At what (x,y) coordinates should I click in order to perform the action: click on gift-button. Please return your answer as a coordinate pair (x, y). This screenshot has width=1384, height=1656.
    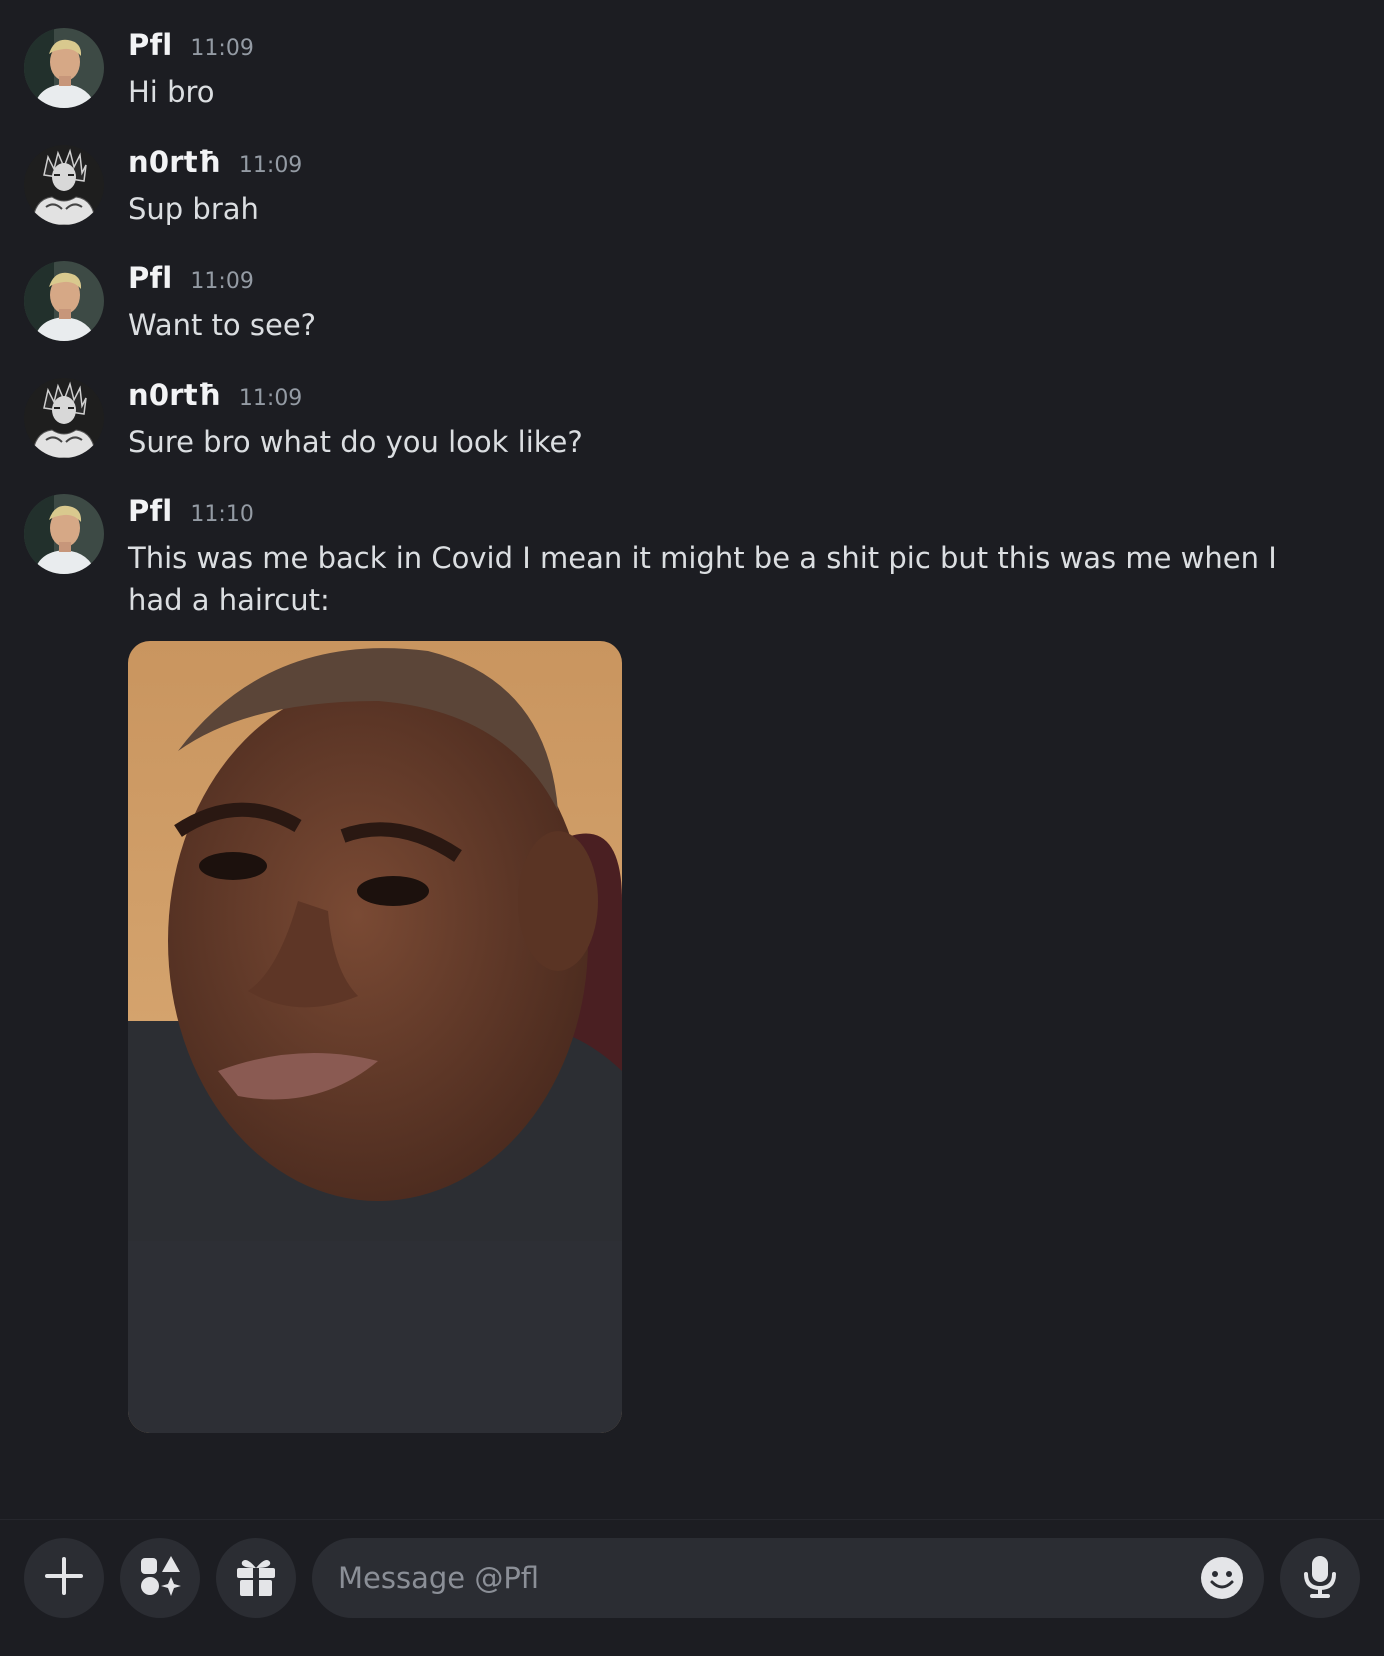
    Looking at the image, I should click on (256, 1578).